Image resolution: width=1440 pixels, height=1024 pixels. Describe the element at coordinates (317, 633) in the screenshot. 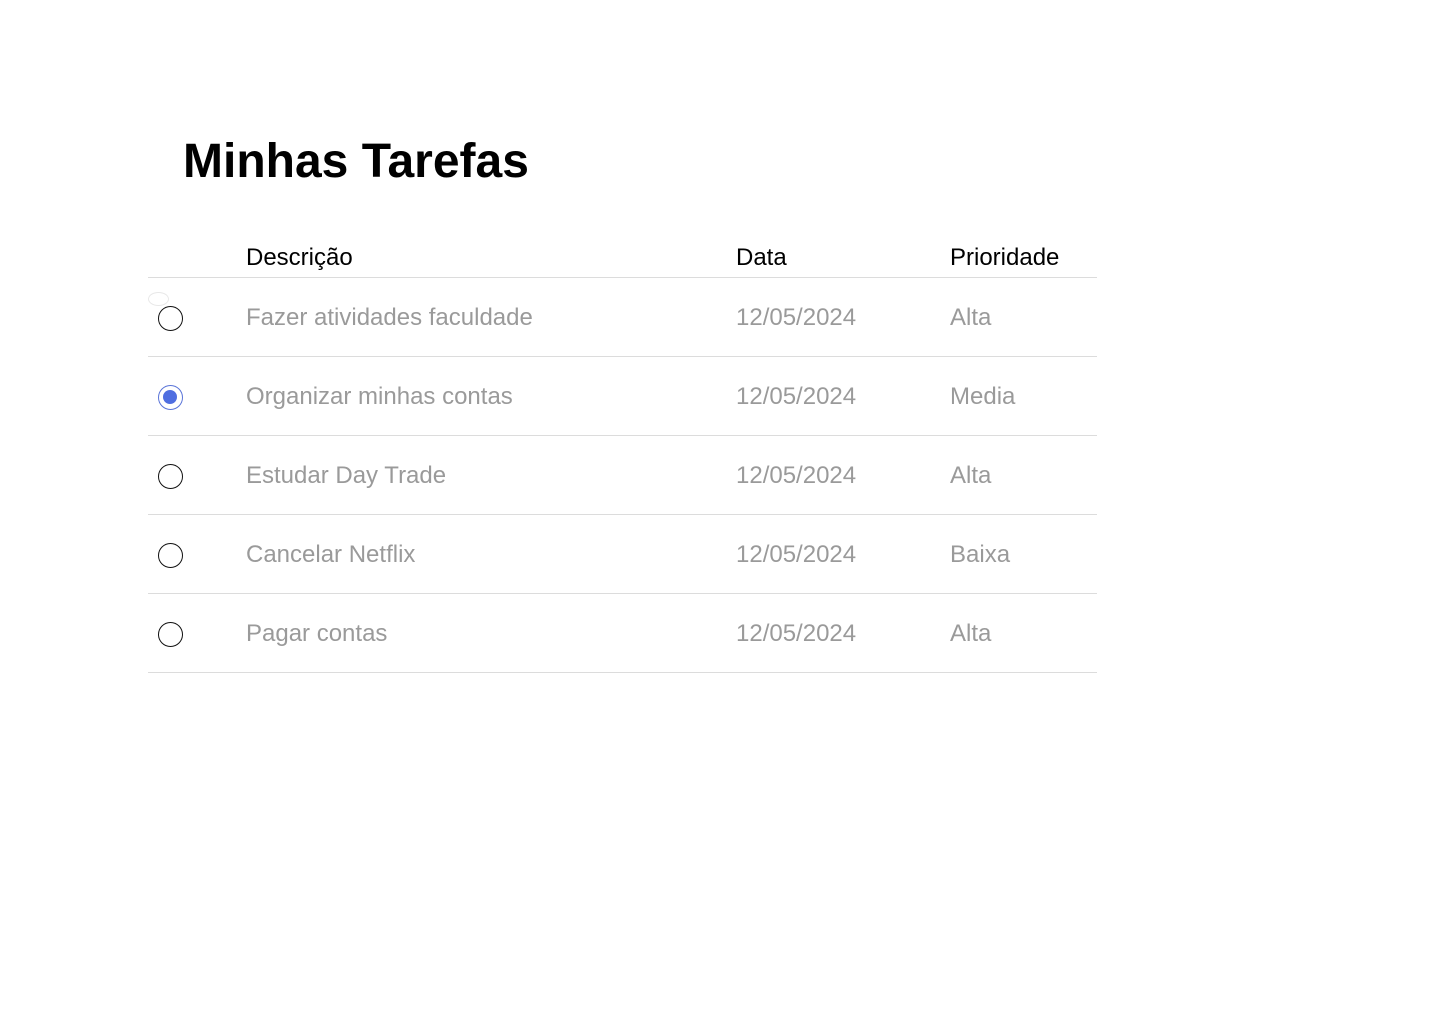

I see `task-description: Pagar contas` at that location.